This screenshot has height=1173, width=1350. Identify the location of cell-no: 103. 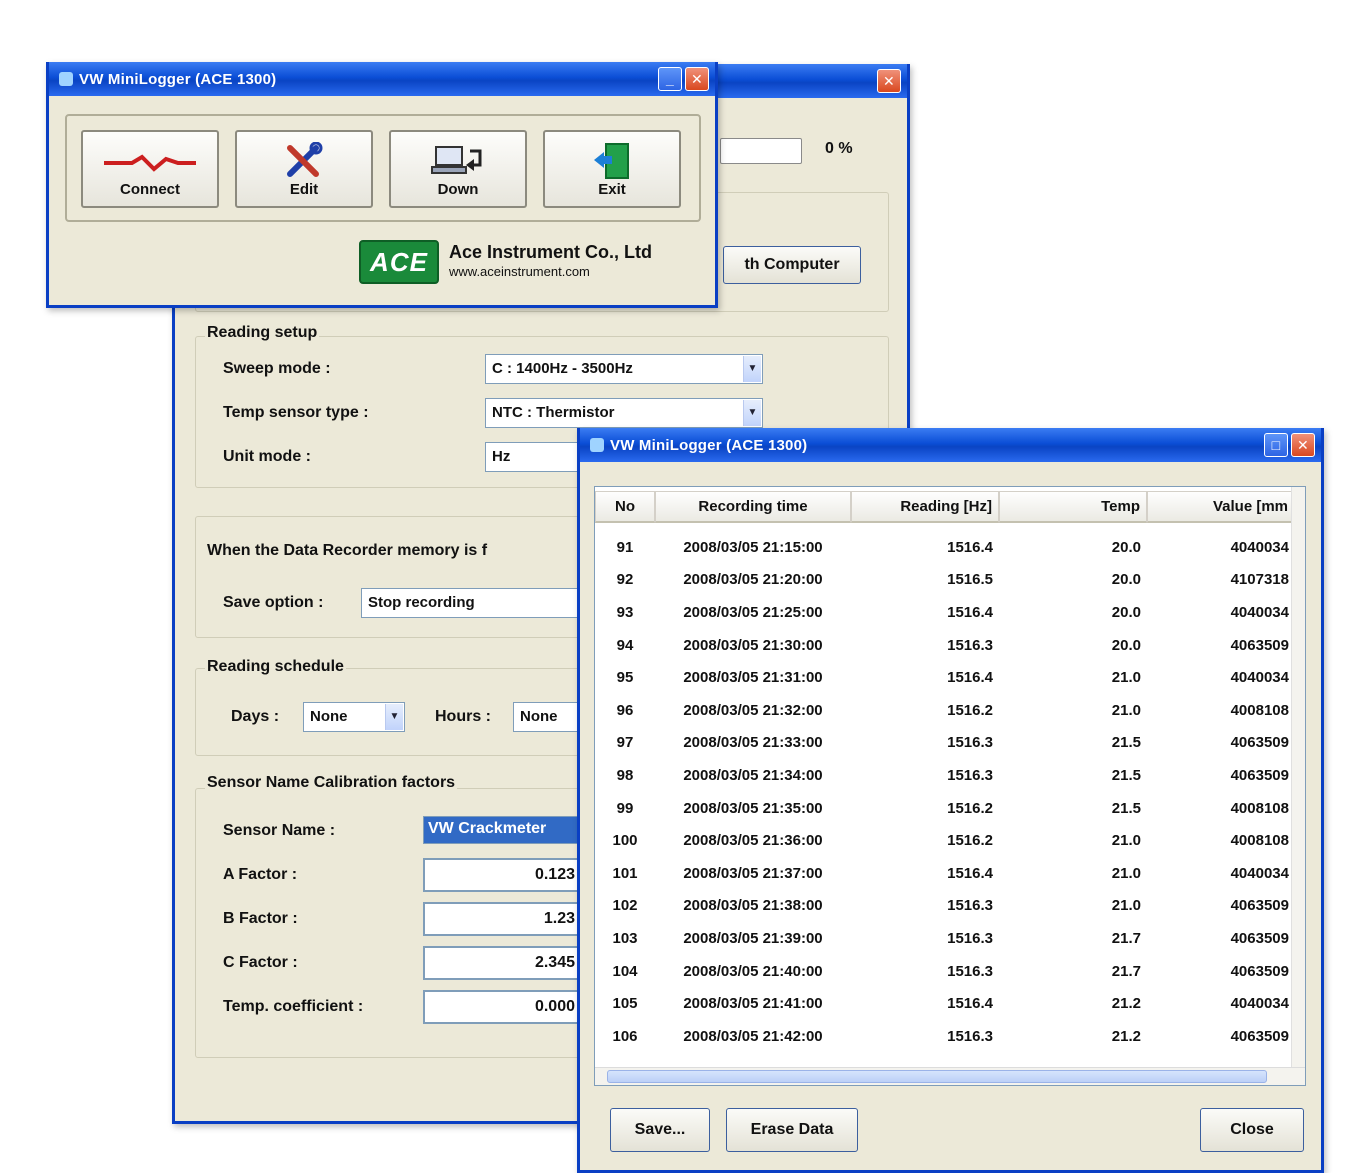
(625, 938).